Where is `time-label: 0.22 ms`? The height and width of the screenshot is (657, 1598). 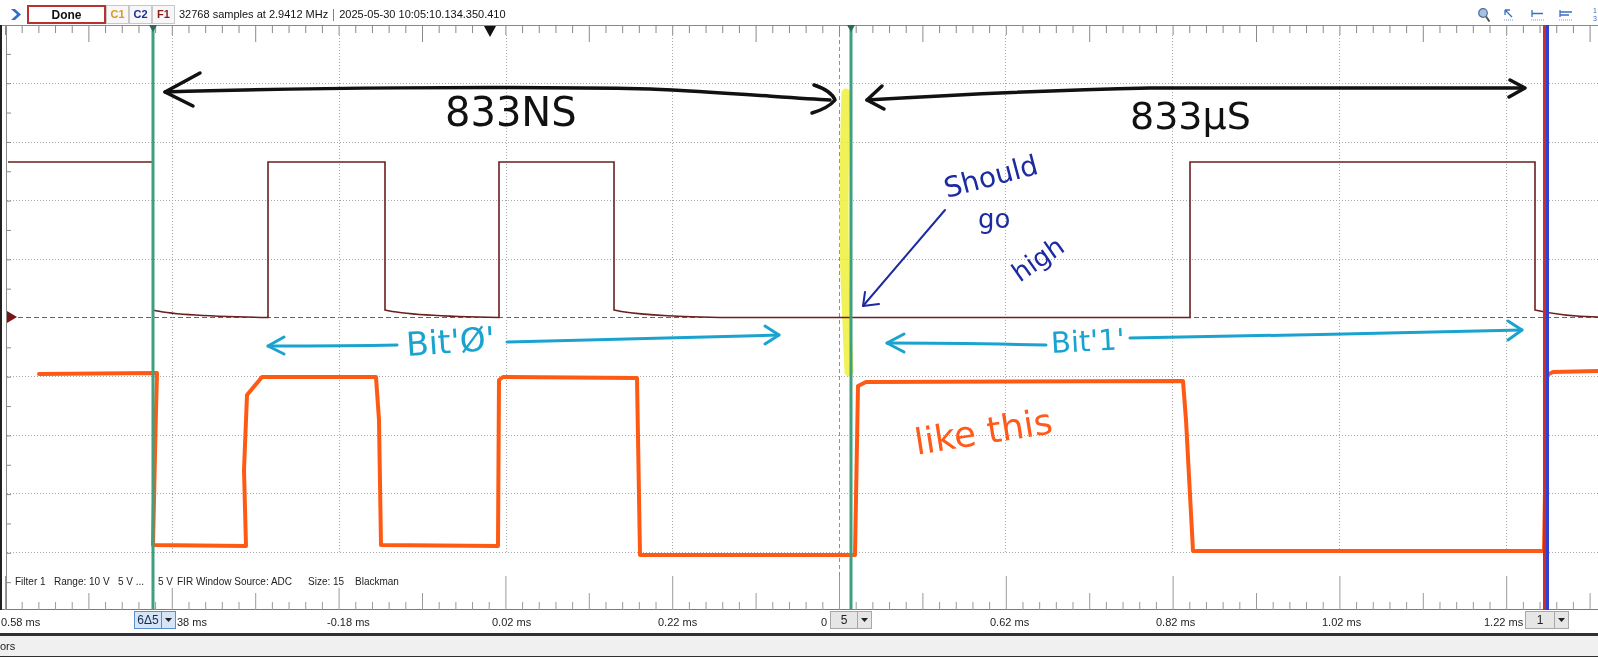
time-label: 0.22 ms is located at coordinates (678, 622).